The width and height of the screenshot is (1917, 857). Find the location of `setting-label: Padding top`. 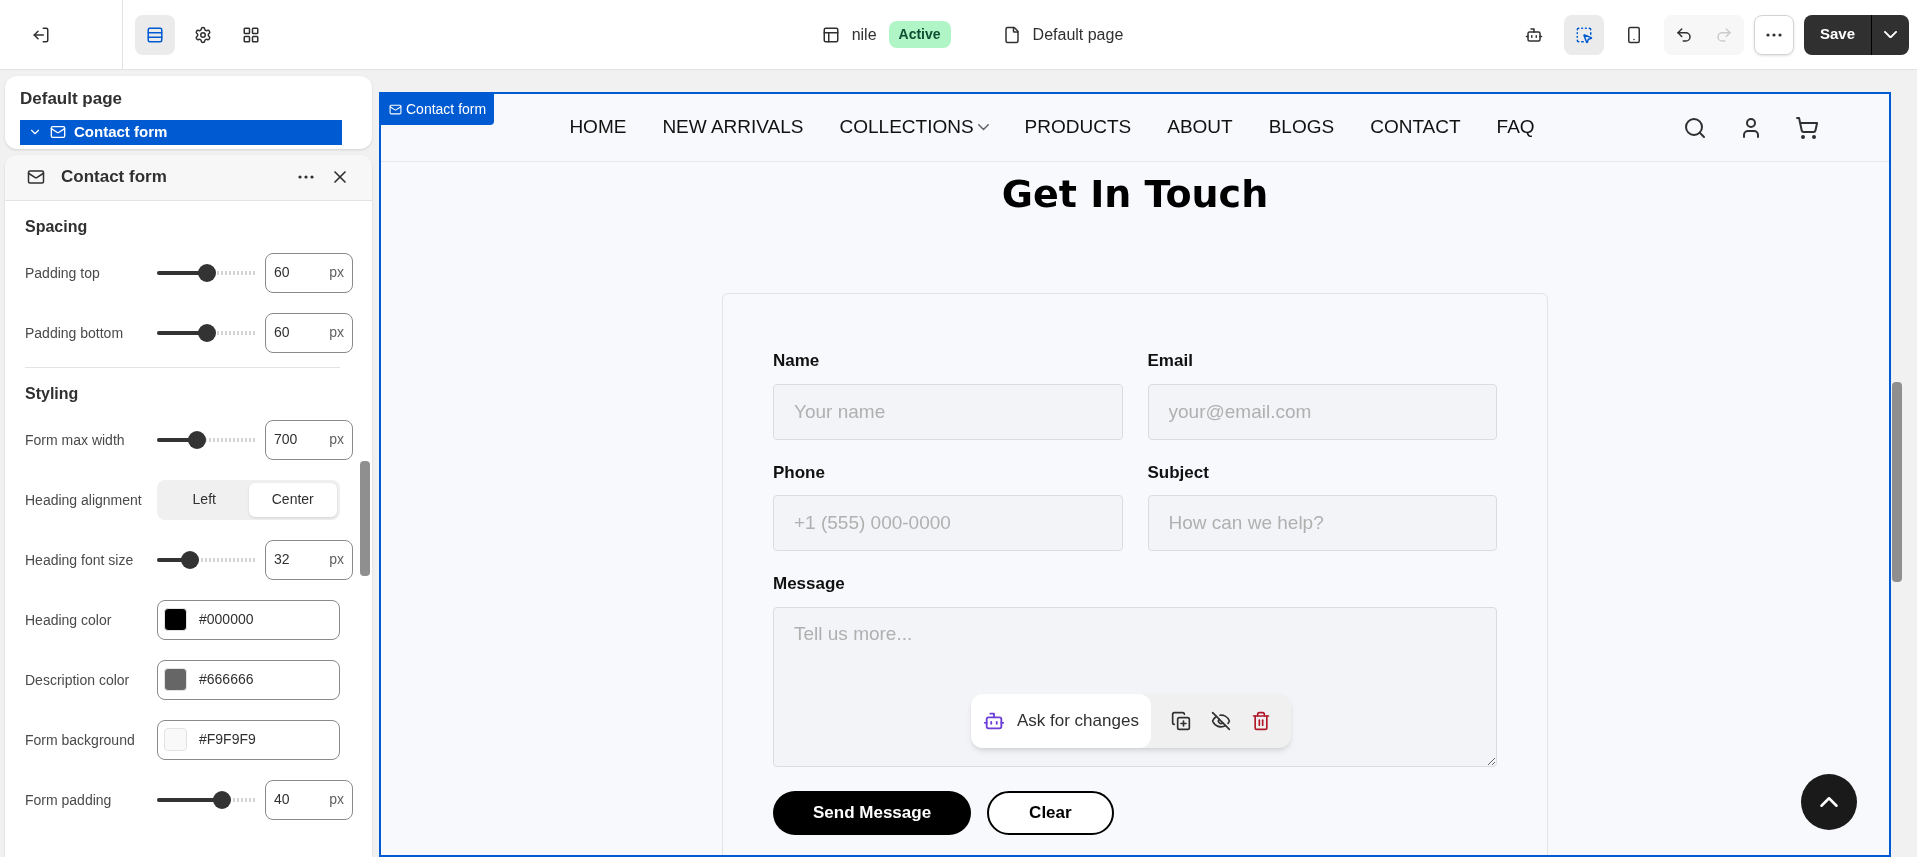

setting-label: Padding top is located at coordinates (63, 273).